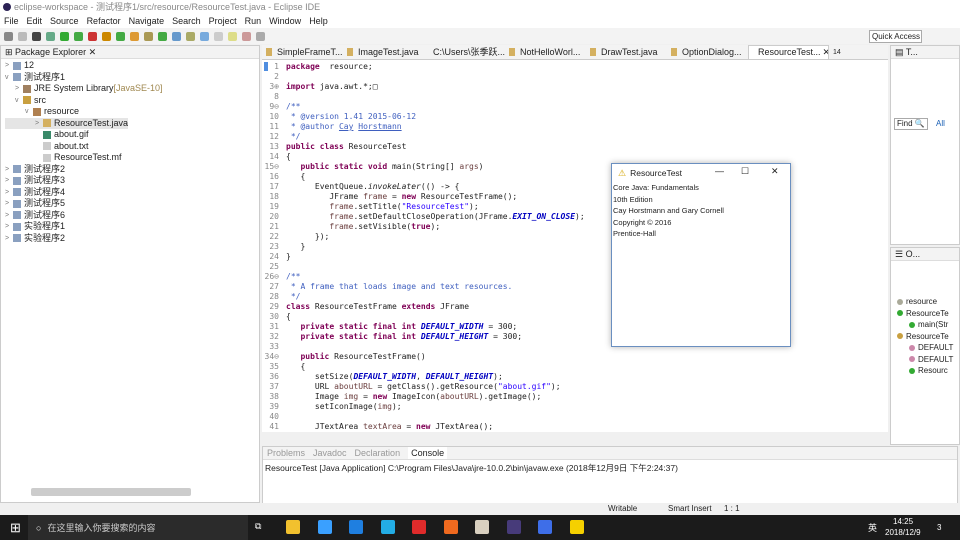  What do you see at coordinates (35, 193) in the screenshot?
I see `tree-item: > 测试程序4` at bounding box center [35, 193].